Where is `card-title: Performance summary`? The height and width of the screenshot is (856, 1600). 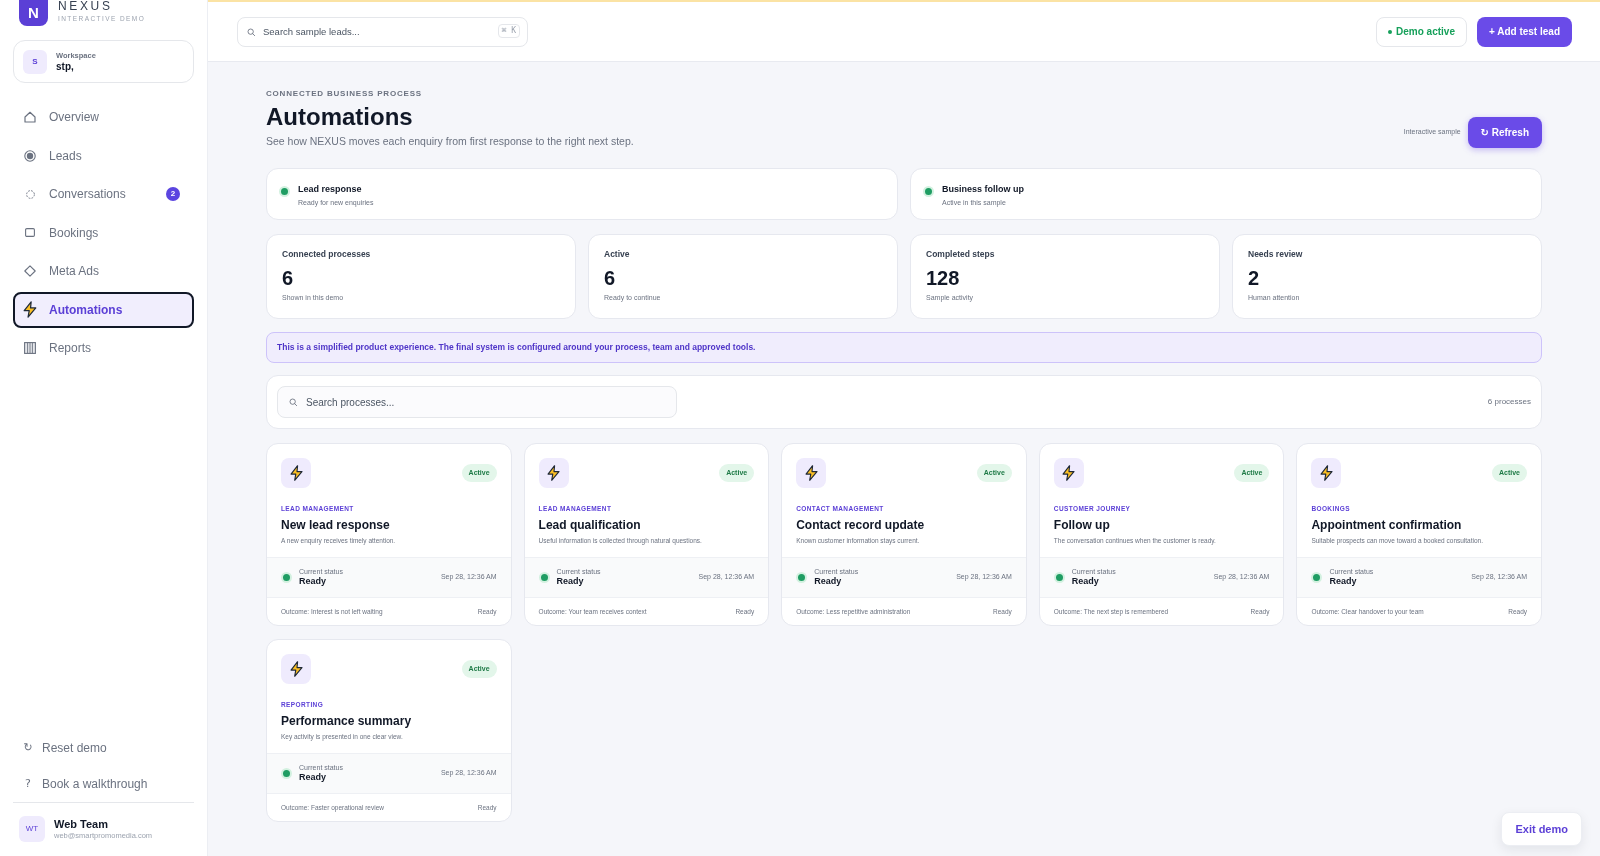 card-title: Performance summary is located at coordinates (347, 721).